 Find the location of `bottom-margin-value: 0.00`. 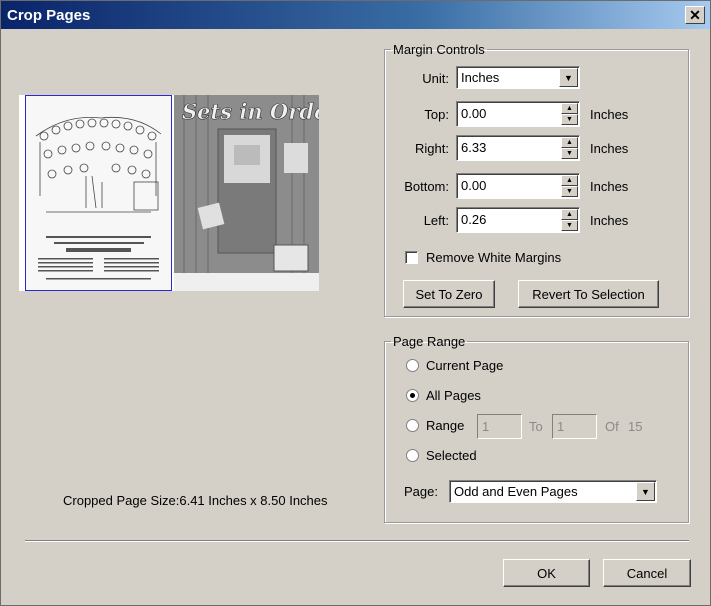

bottom-margin-value: 0.00 is located at coordinates (474, 185).